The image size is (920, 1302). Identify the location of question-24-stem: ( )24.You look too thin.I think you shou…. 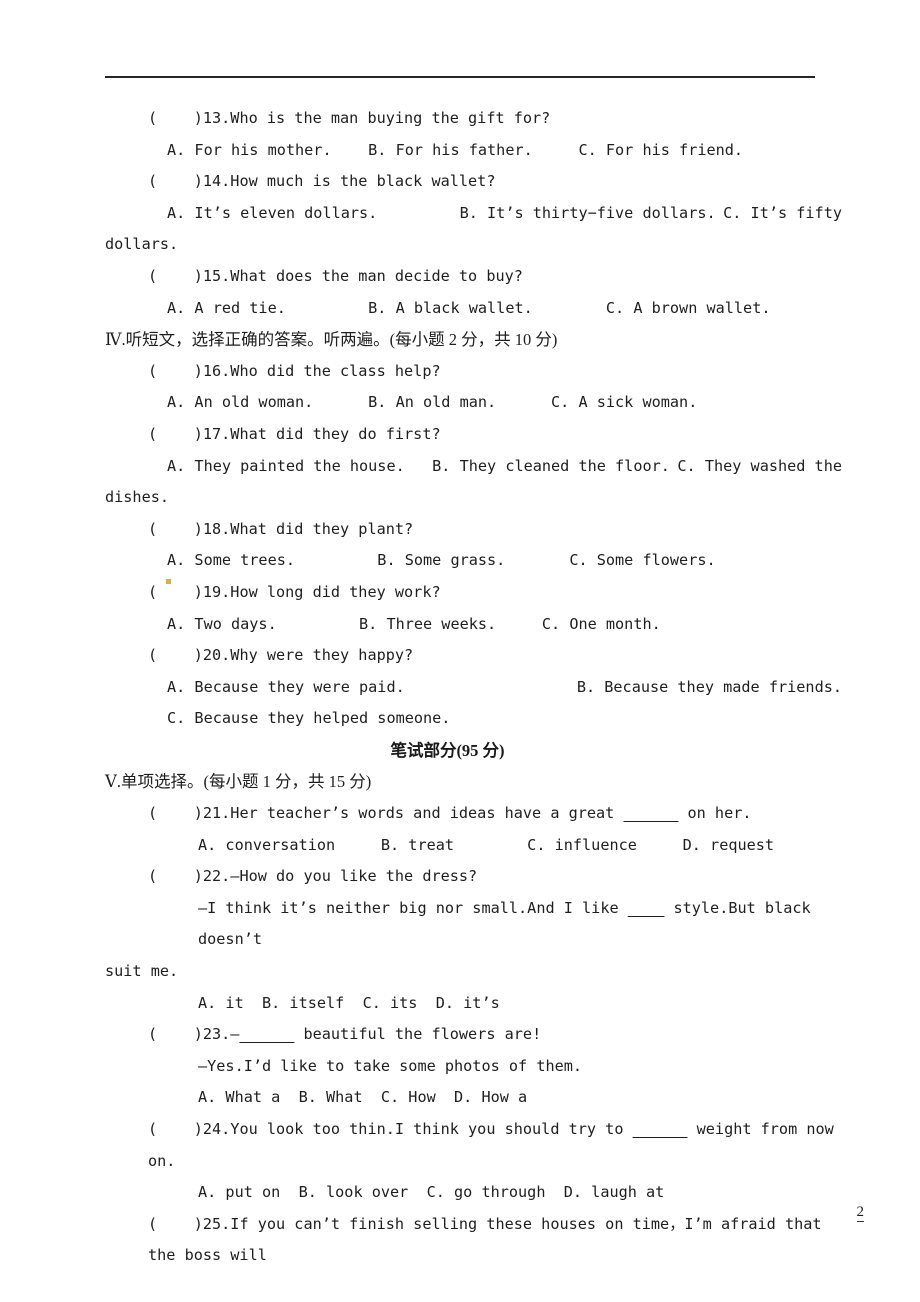
(477, 1145).